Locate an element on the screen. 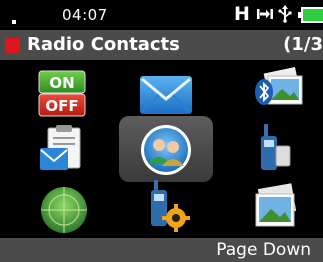  message-envelope-icon is located at coordinates (166, 95).